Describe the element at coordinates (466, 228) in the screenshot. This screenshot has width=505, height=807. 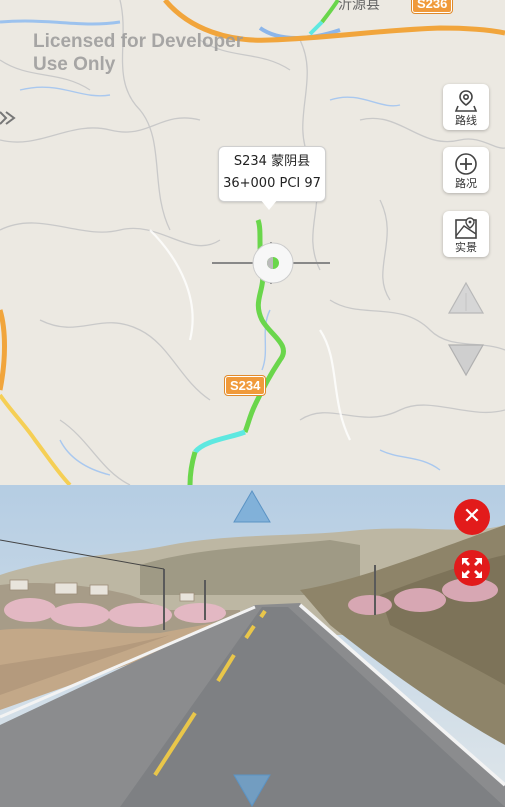
I see `street-view-icon` at that location.